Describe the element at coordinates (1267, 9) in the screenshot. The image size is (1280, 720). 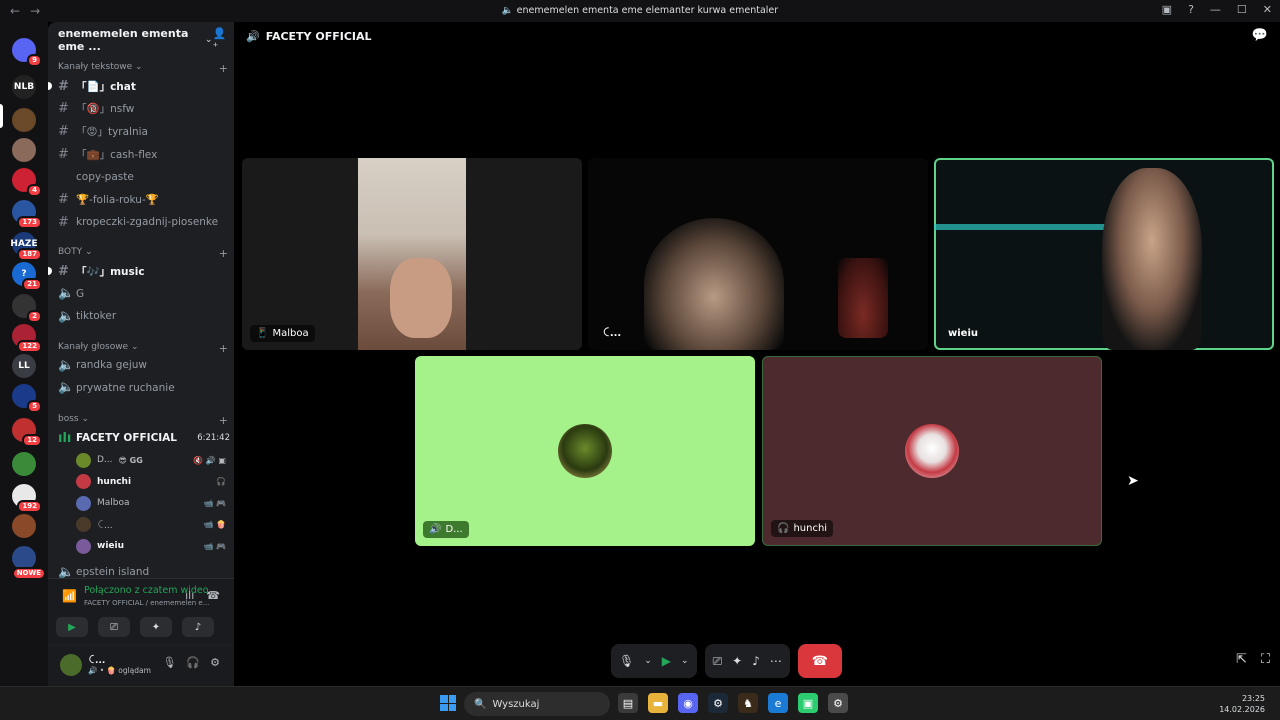
I see `close-icon: ✕` at that location.